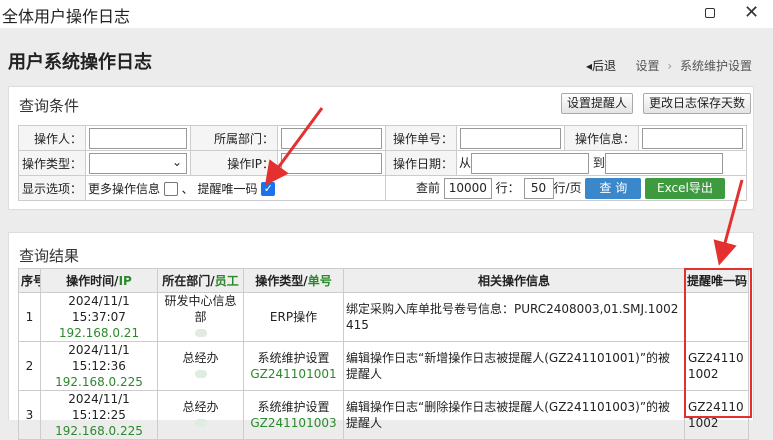 The height and width of the screenshot is (440, 773). What do you see at coordinates (421, 138) in the screenshot?
I see `op-no-label: 操作单号：` at bounding box center [421, 138].